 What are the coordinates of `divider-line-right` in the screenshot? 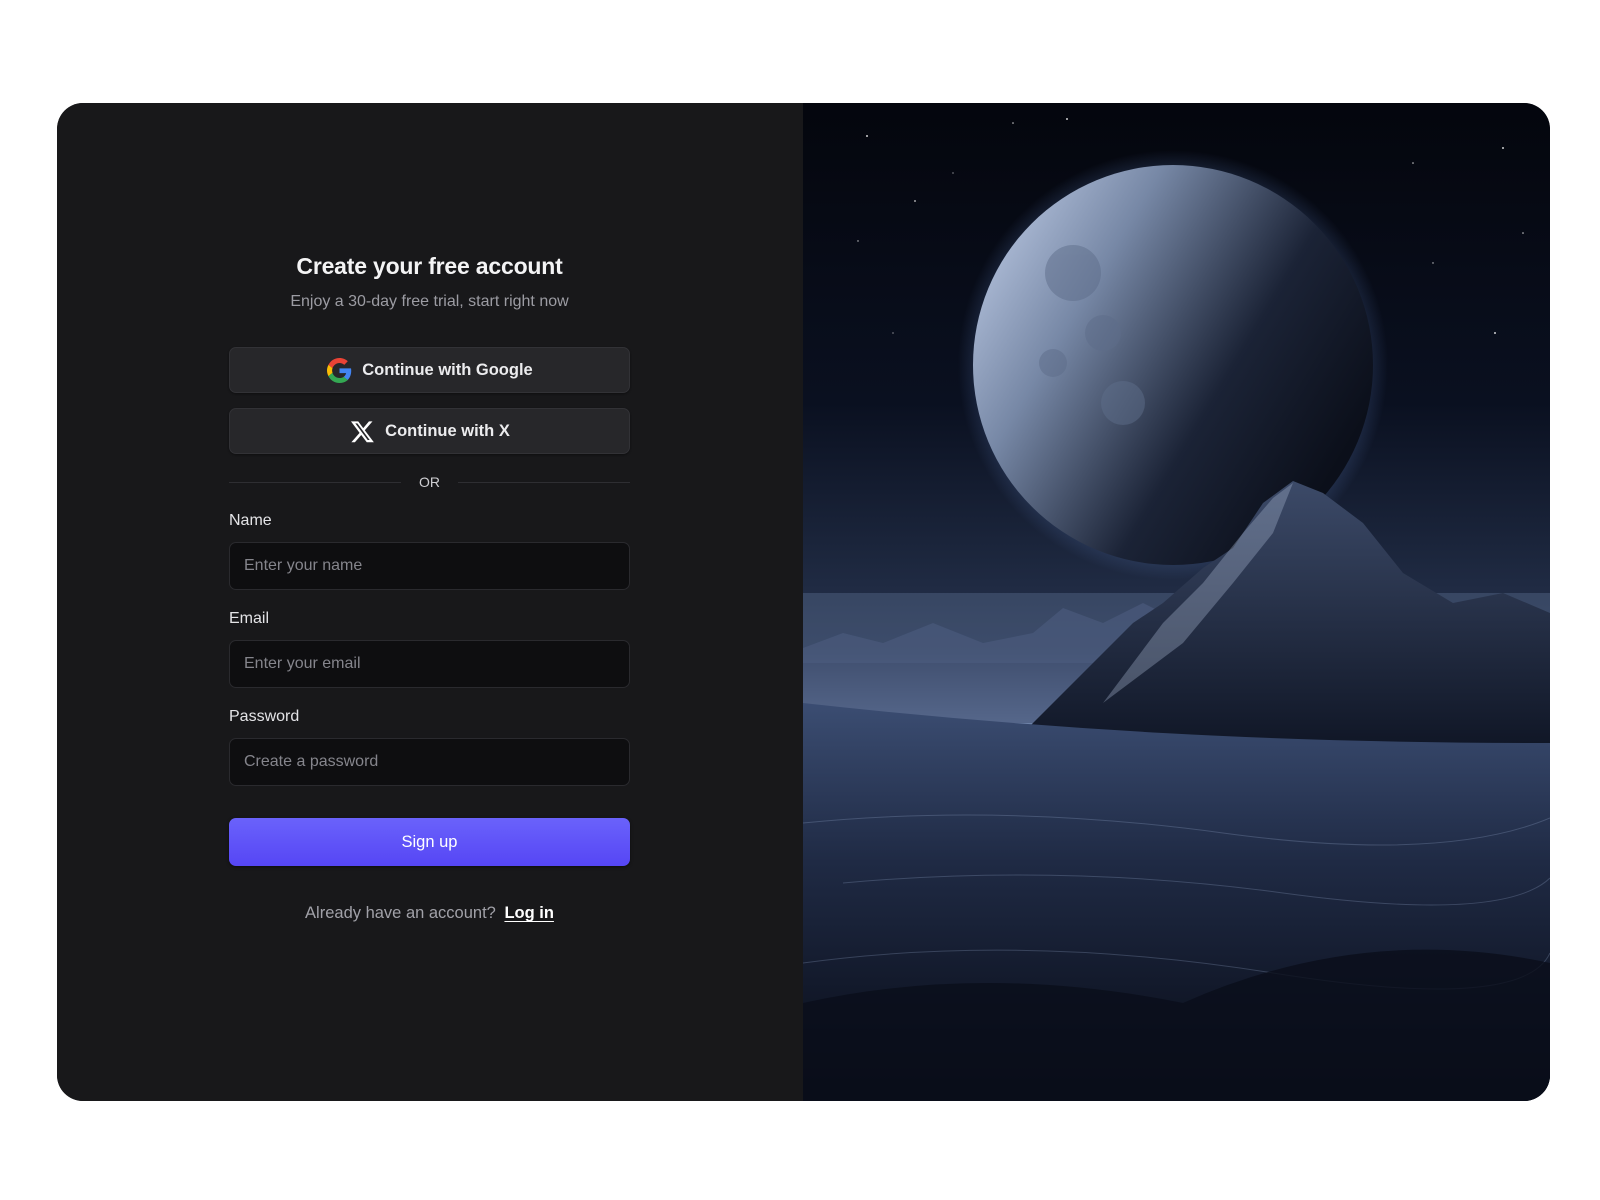 It's located at (544, 482).